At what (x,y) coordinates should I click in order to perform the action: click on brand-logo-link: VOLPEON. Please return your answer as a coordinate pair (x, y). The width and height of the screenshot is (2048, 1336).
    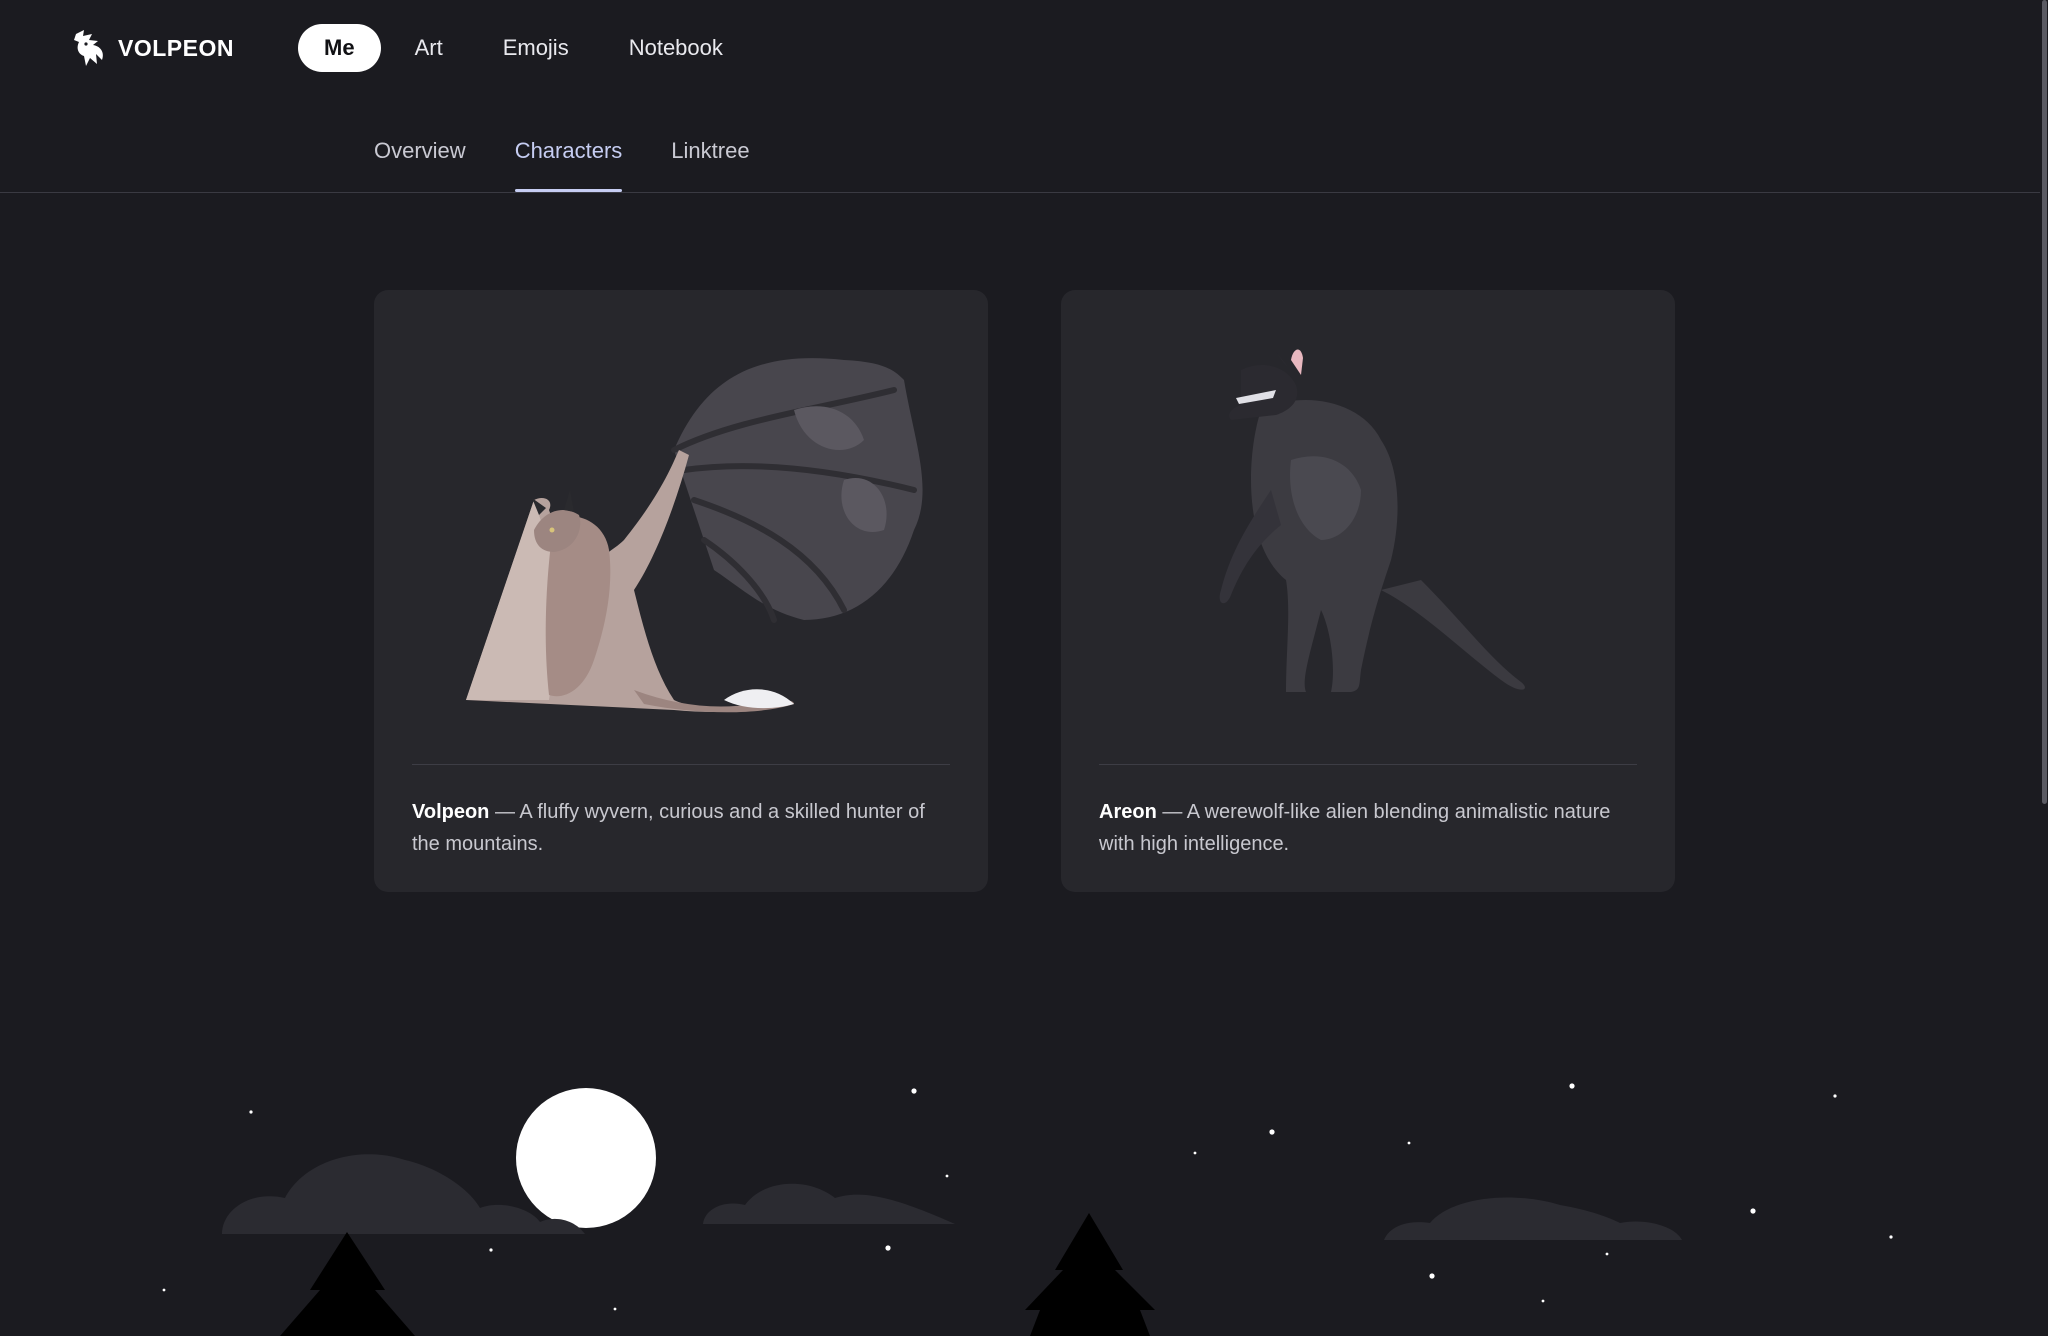
    Looking at the image, I should click on (153, 48).